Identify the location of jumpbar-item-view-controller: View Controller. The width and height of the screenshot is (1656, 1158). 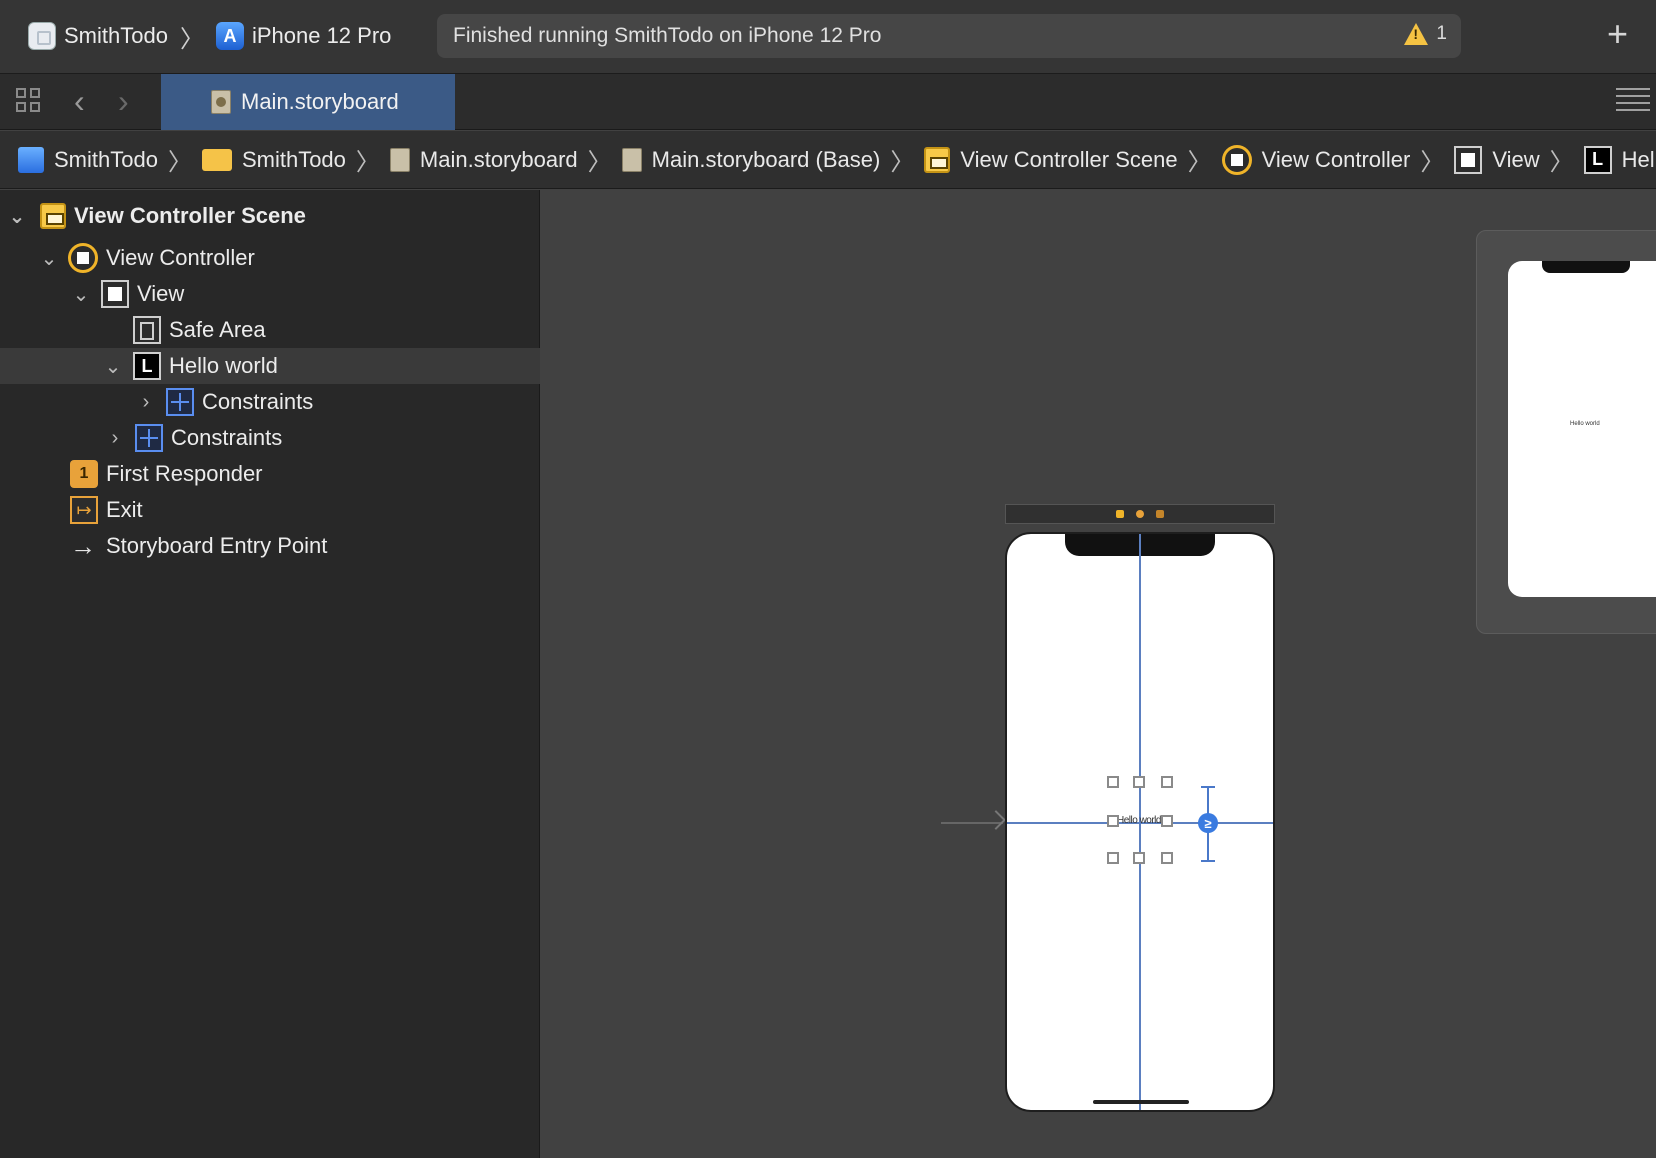
(1316, 159).